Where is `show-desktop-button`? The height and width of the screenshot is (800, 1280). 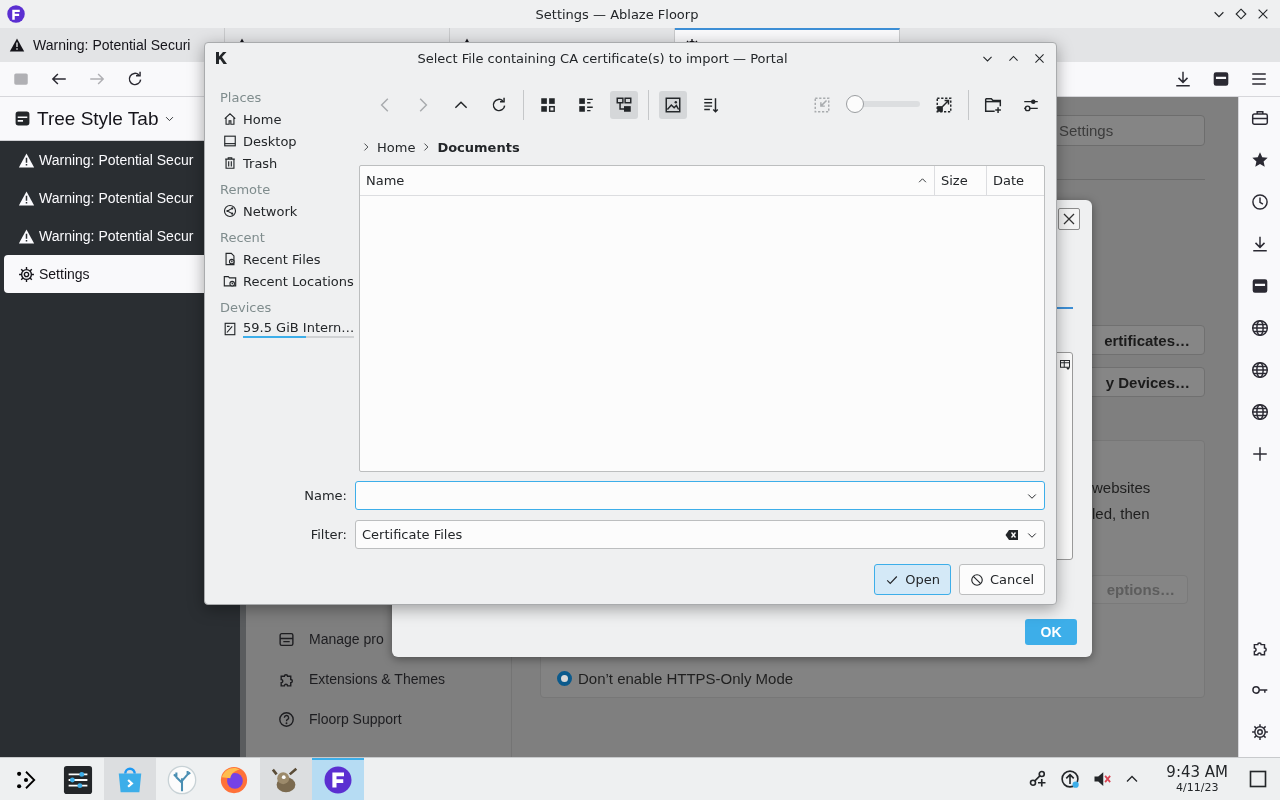 show-desktop-button is located at coordinates (1258, 779).